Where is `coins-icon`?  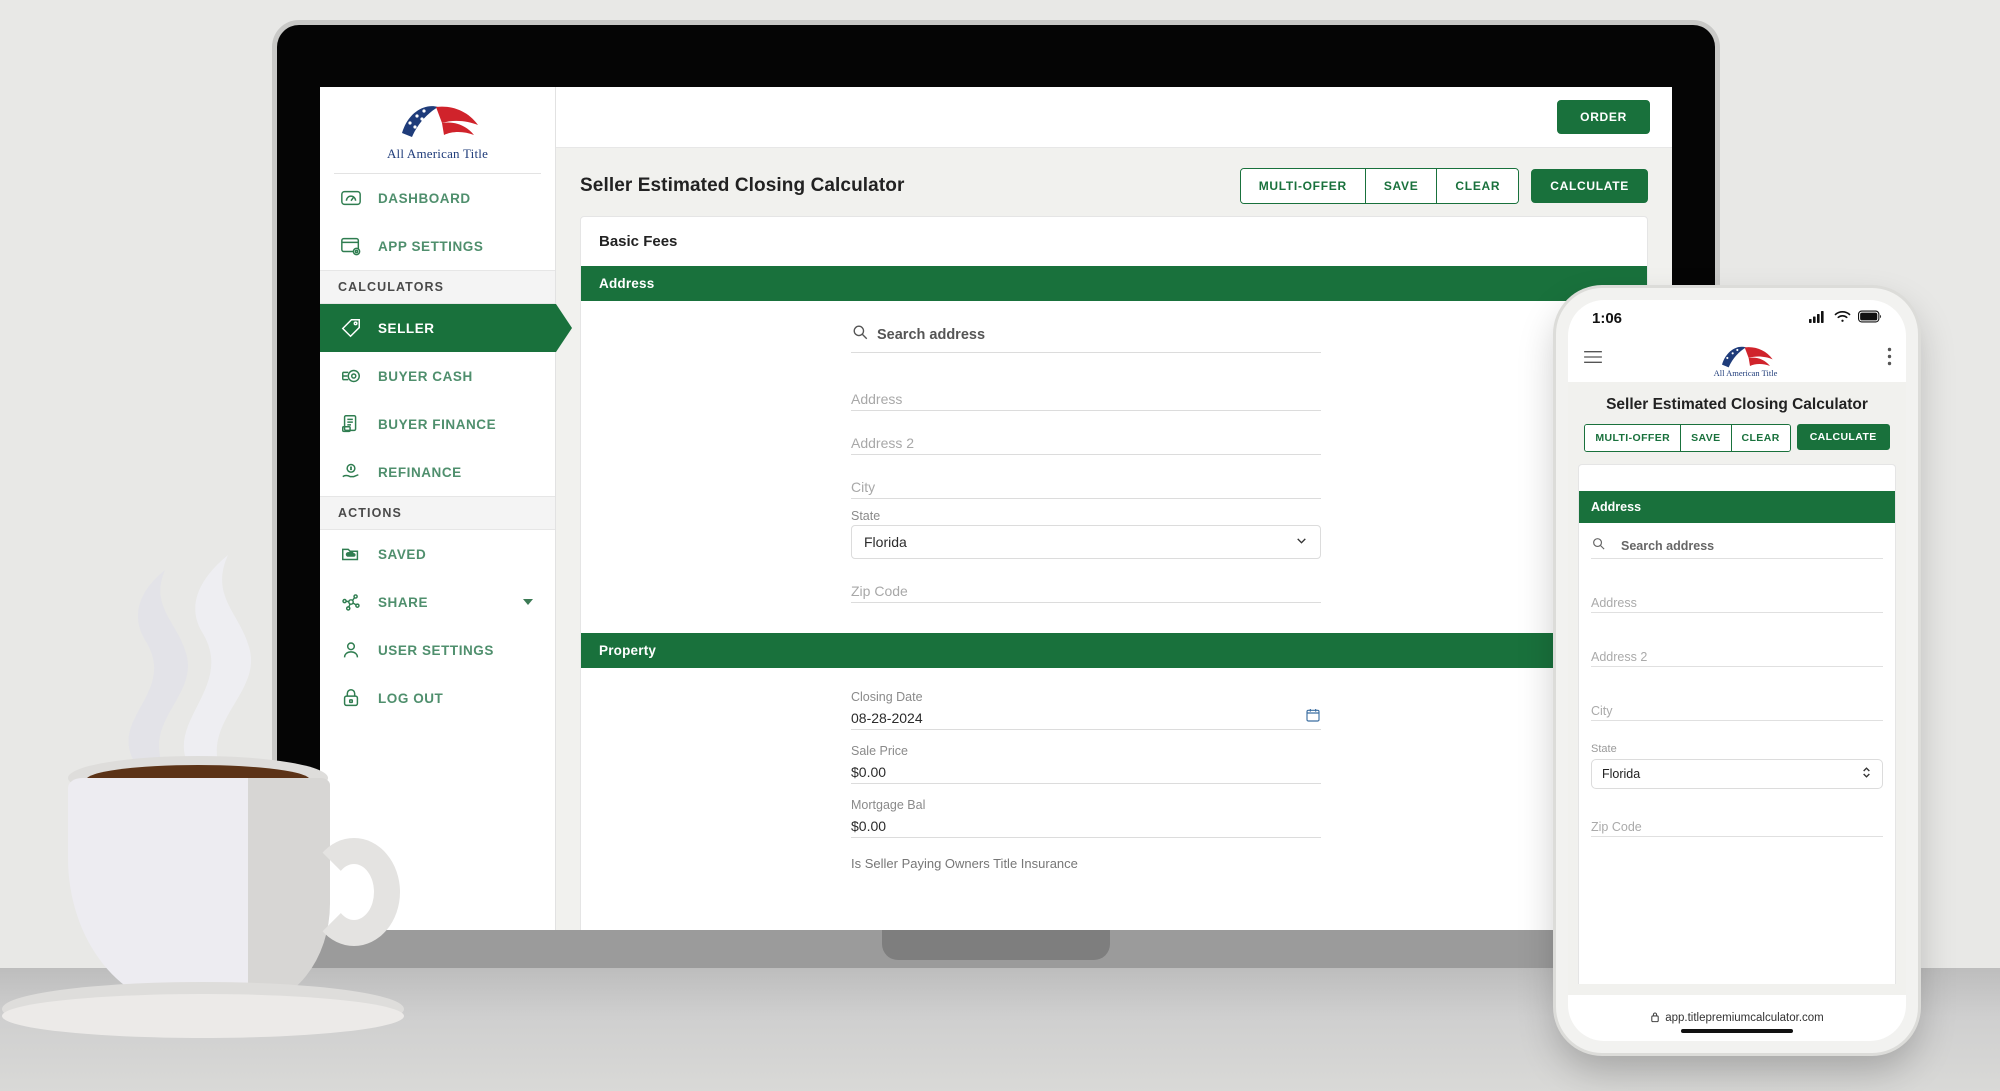 coins-icon is located at coordinates (351, 376).